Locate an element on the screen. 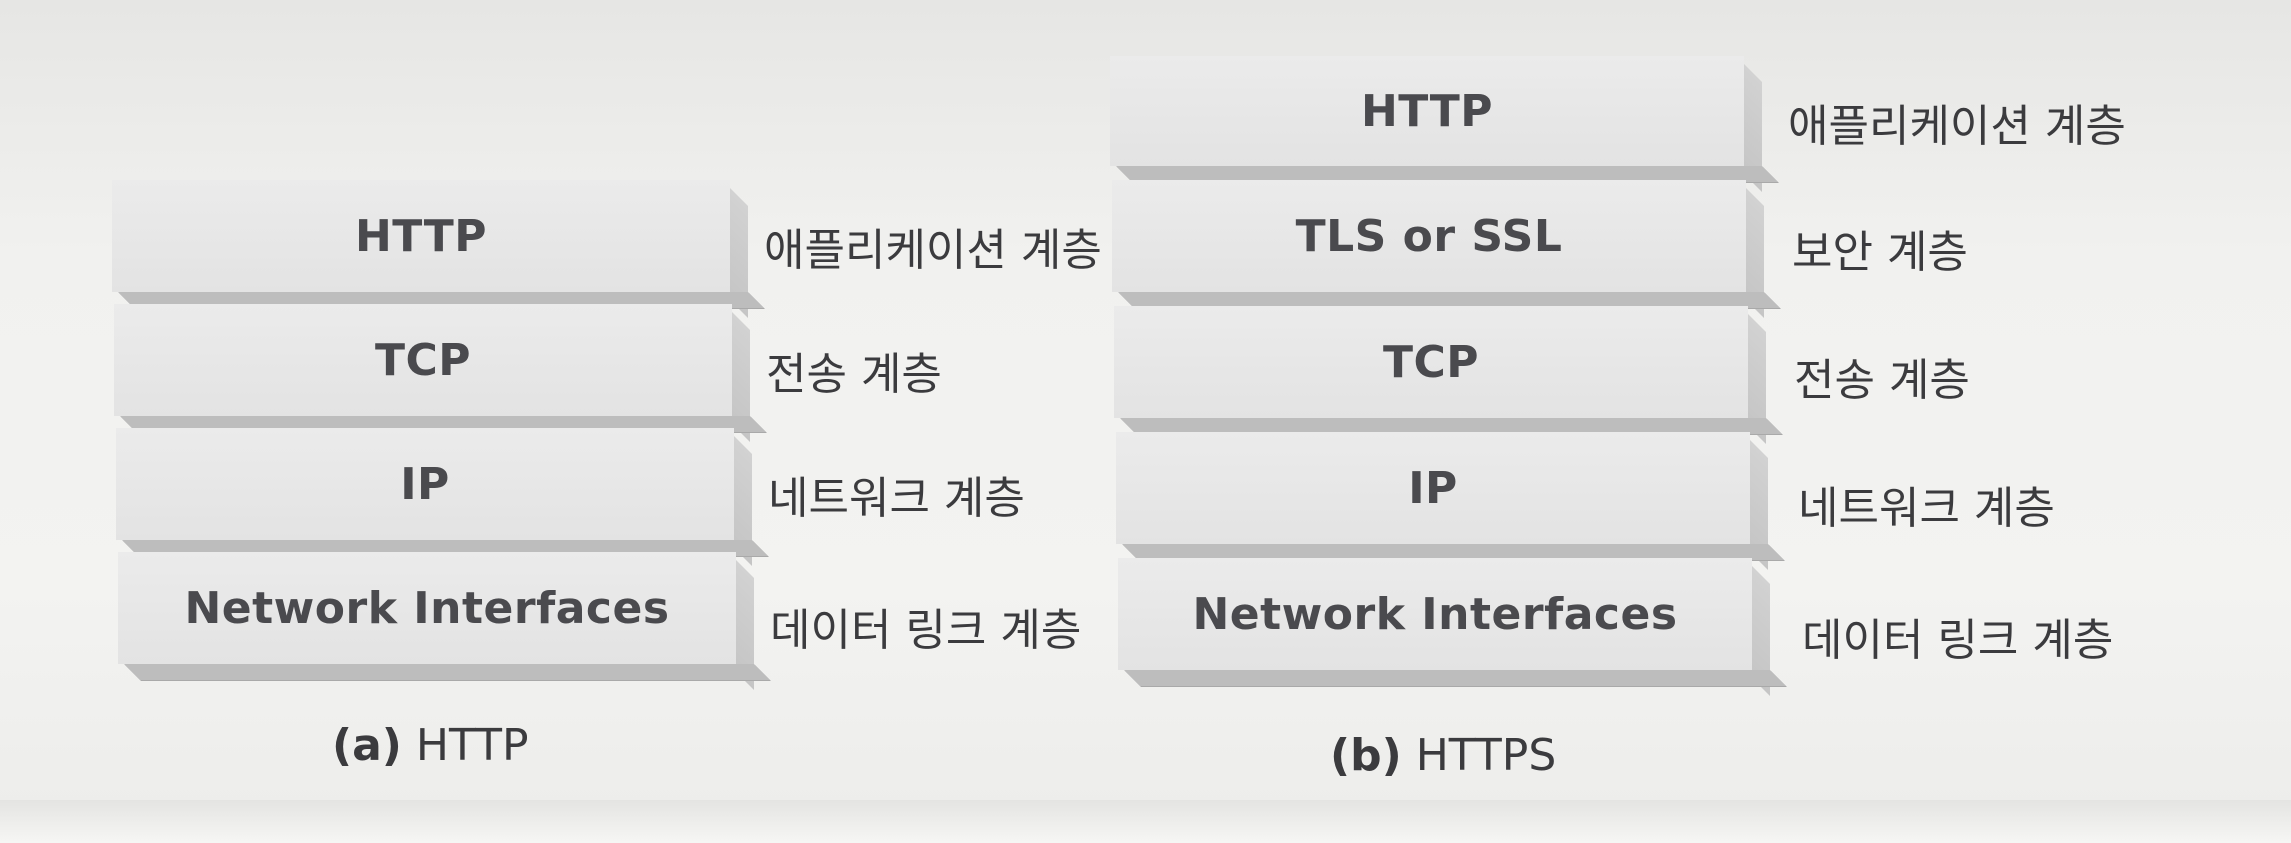  https-stack-layer-tcp: TCP is located at coordinates (1431, 362).